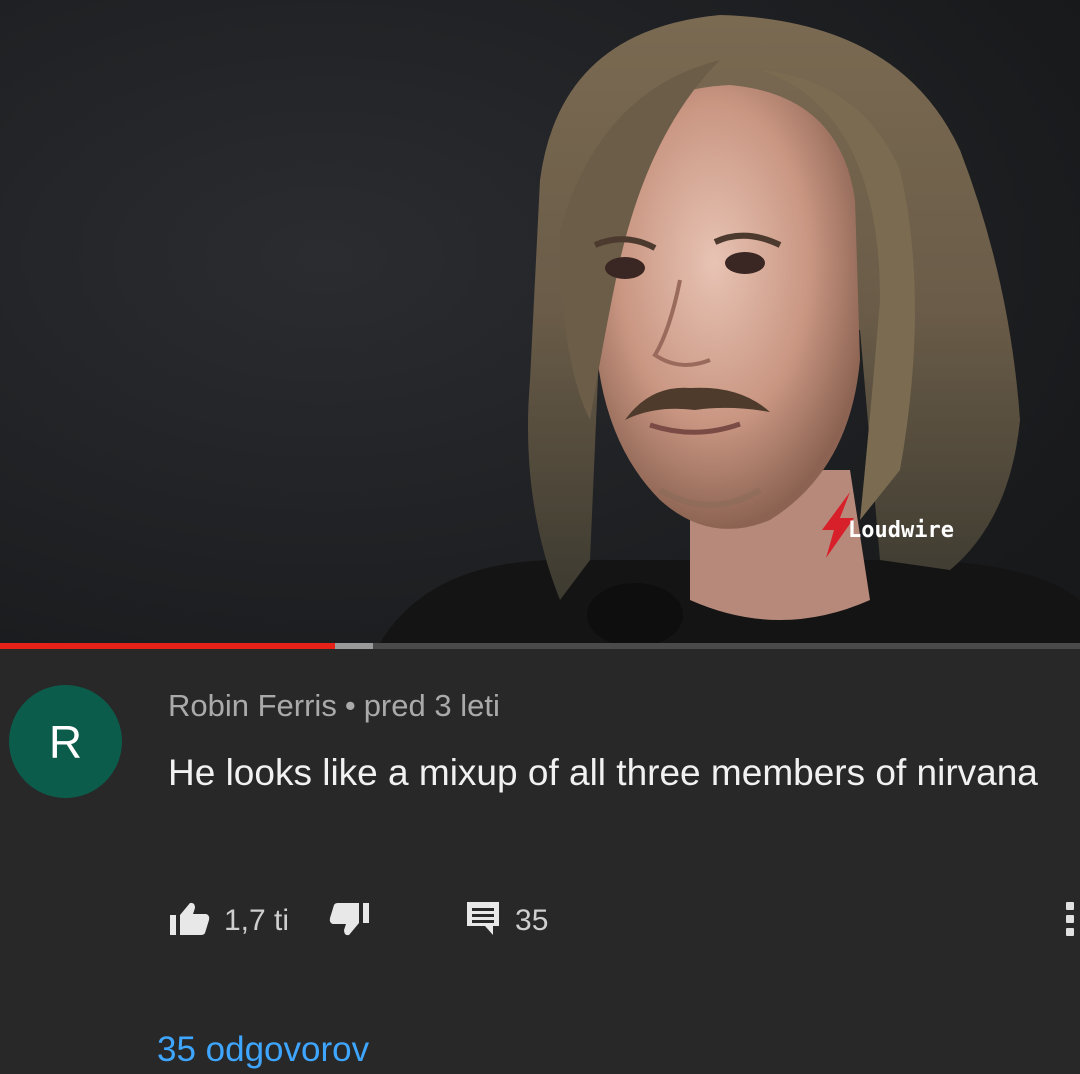  Describe the element at coordinates (483, 921) in the screenshot. I see `comment-icon` at that location.